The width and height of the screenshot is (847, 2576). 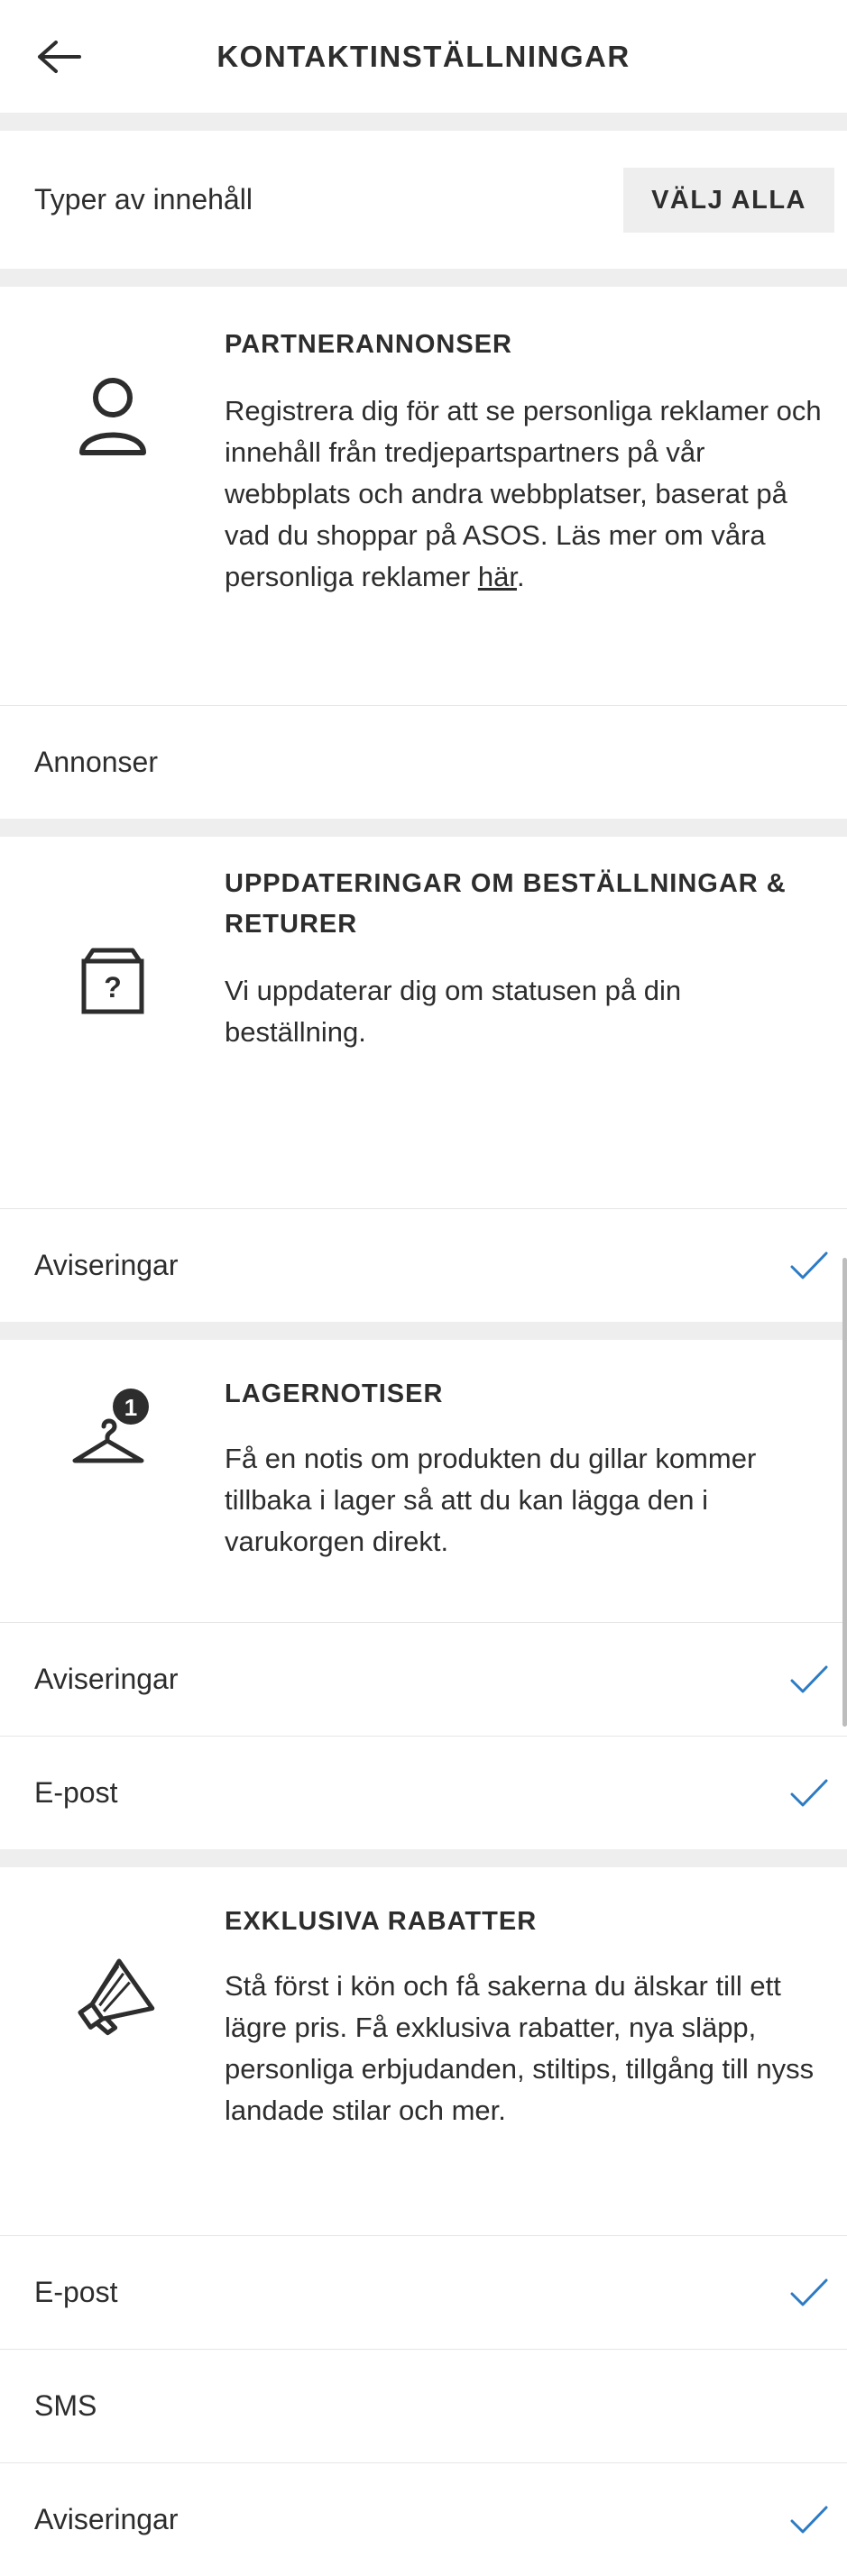 I want to click on section-title: LAGERNOTISER, so click(x=334, y=1394).